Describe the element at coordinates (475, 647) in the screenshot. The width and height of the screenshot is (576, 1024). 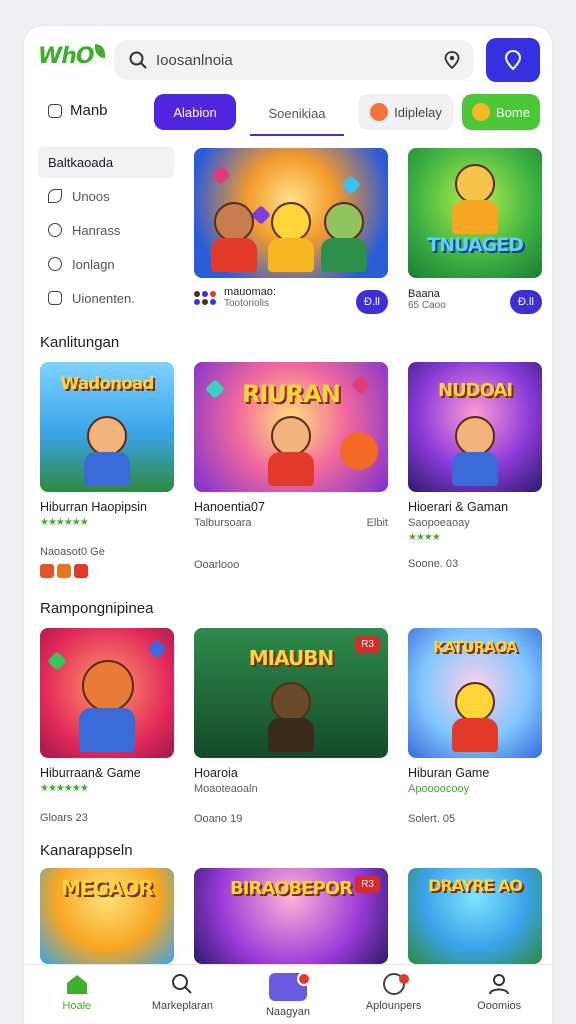
I see `game-title-art: KATURAOA` at that location.